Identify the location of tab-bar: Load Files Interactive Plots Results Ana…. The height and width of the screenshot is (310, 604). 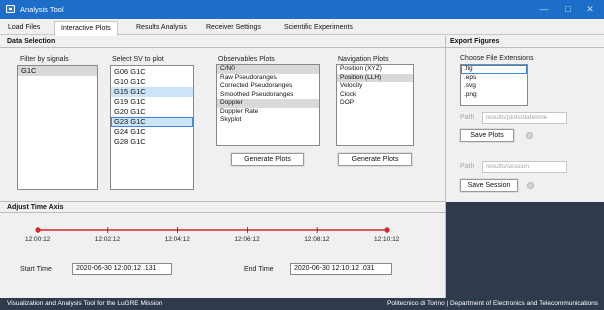
(302, 27).